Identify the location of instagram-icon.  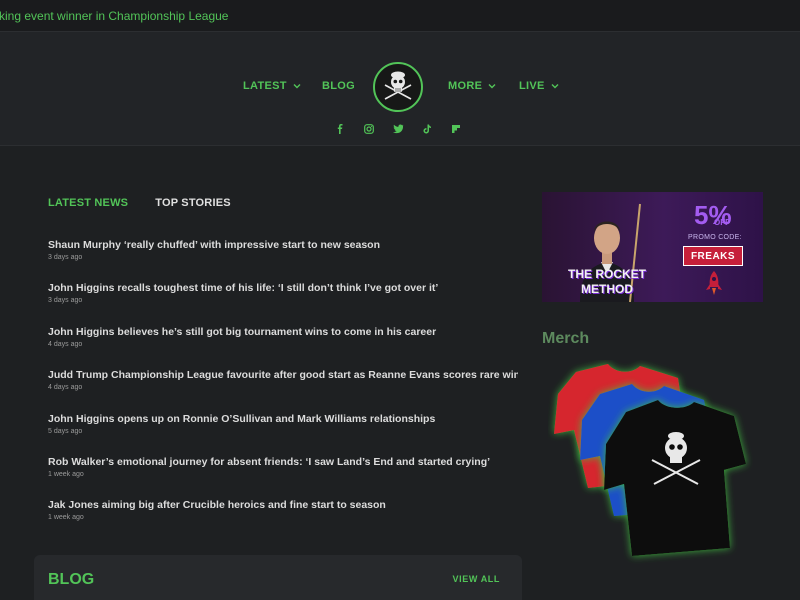
(369, 129).